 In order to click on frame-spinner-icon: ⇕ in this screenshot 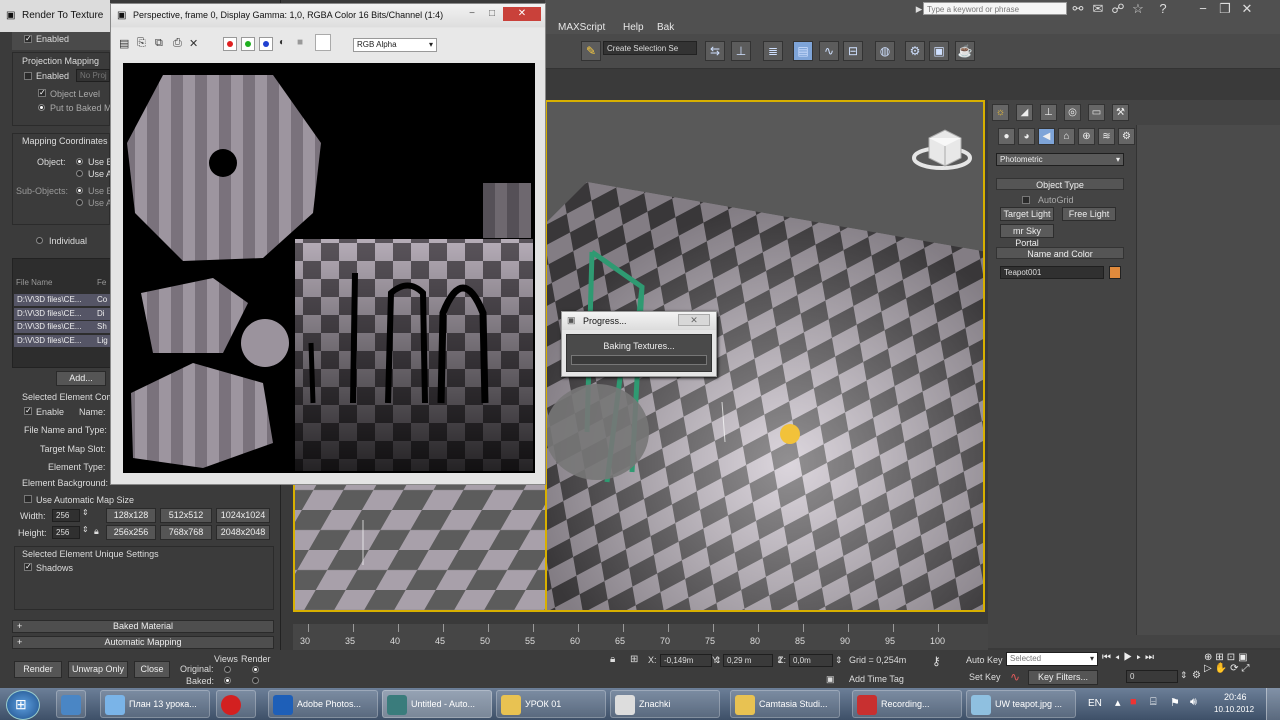, I will do `click(1184, 675)`.